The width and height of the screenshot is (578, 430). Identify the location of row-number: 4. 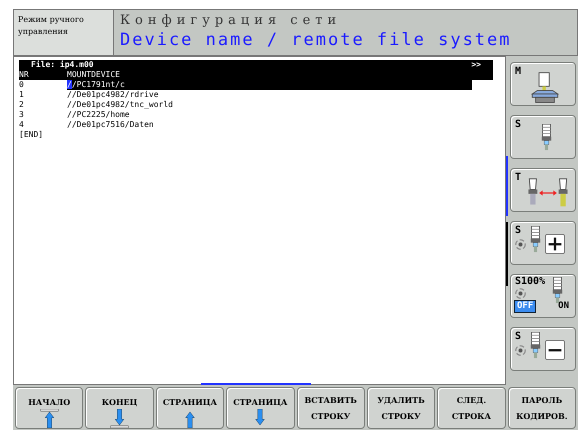
(22, 125).